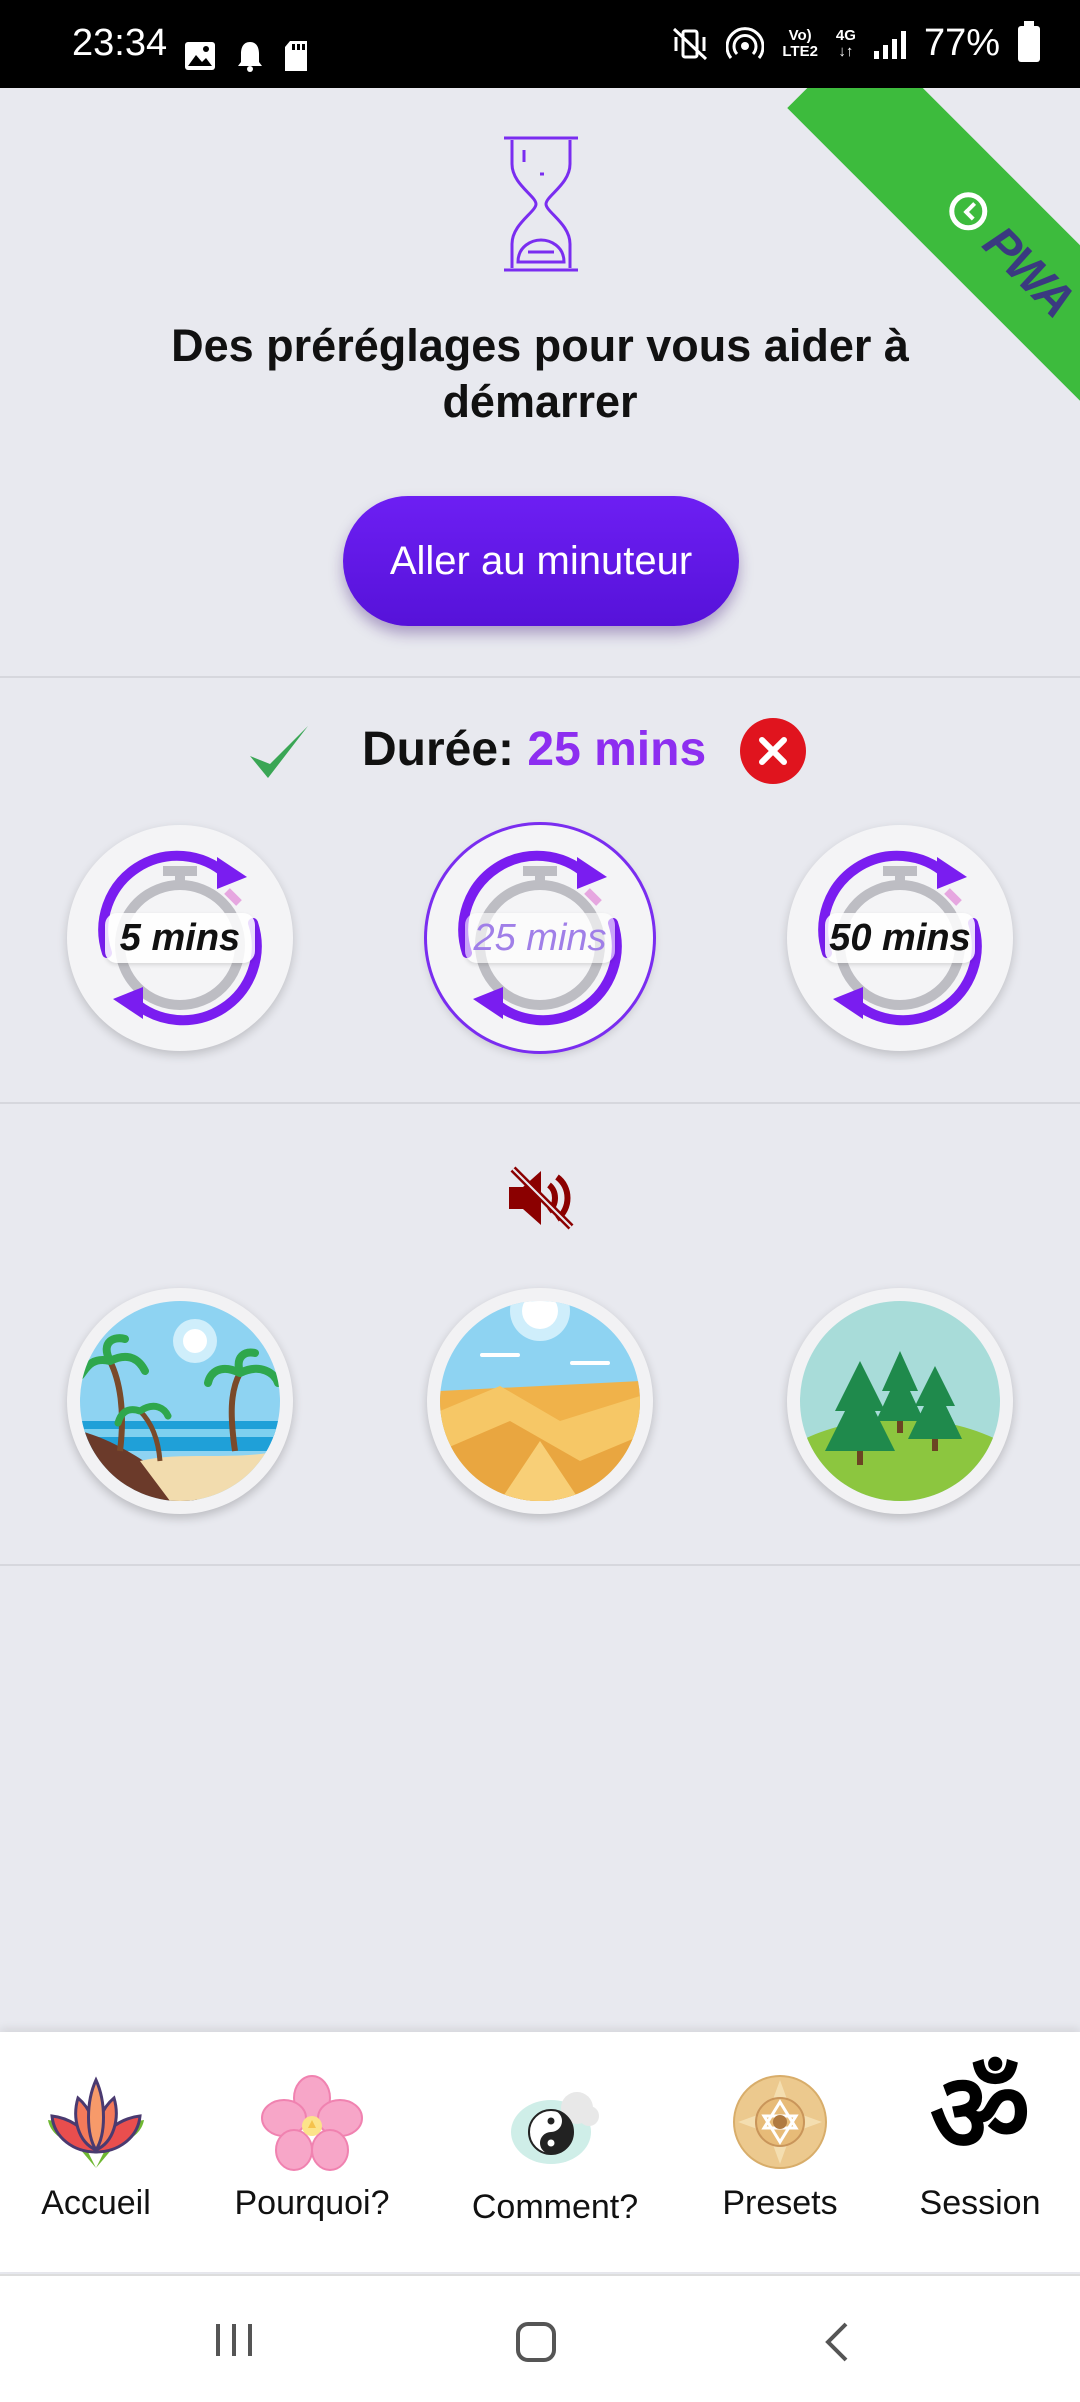 The width and height of the screenshot is (1080, 2402). I want to click on recent-apps-icon, so click(234, 2340).